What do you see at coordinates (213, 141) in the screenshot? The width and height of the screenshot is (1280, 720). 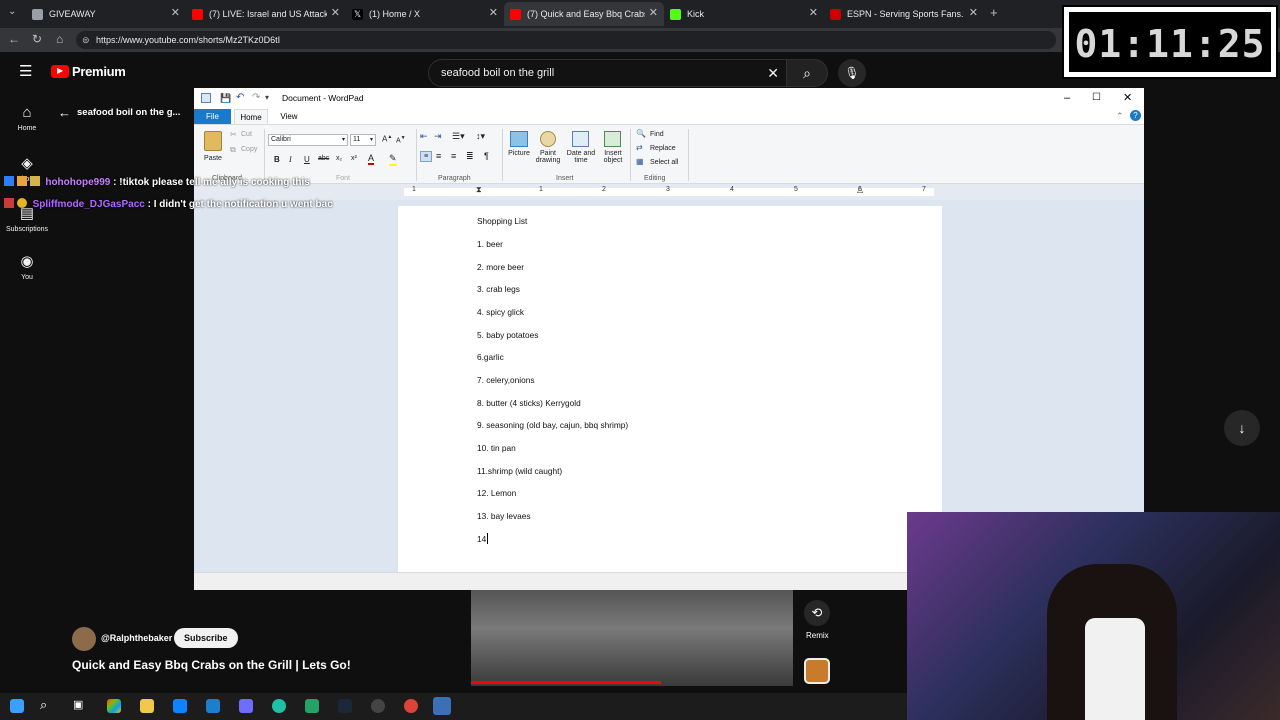 I see `paste-icon` at bounding box center [213, 141].